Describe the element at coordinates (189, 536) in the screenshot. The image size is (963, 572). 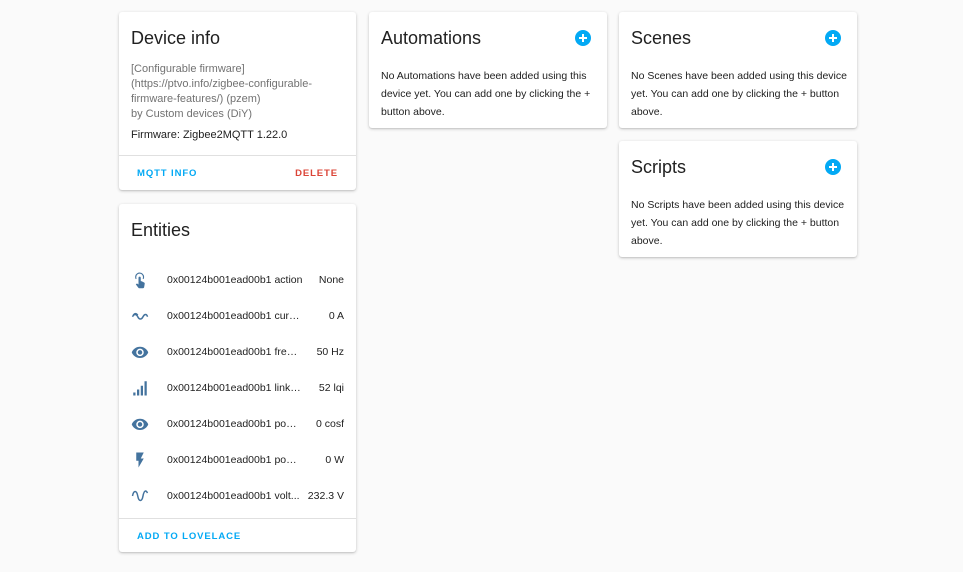
I see `add-to-lovelace-button: ADD TO LOVELACE` at that location.